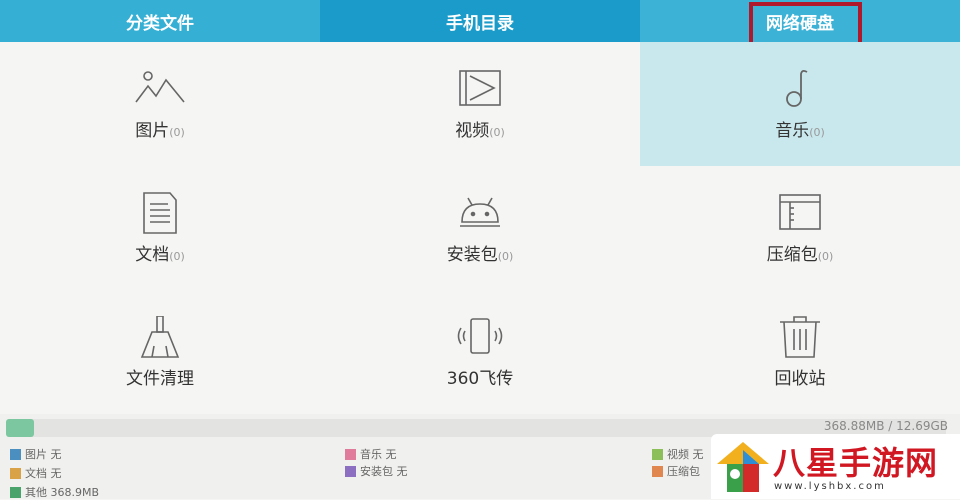 The image size is (960, 500). What do you see at coordinates (160, 213) in the screenshot?
I see `document-icon` at bounding box center [160, 213].